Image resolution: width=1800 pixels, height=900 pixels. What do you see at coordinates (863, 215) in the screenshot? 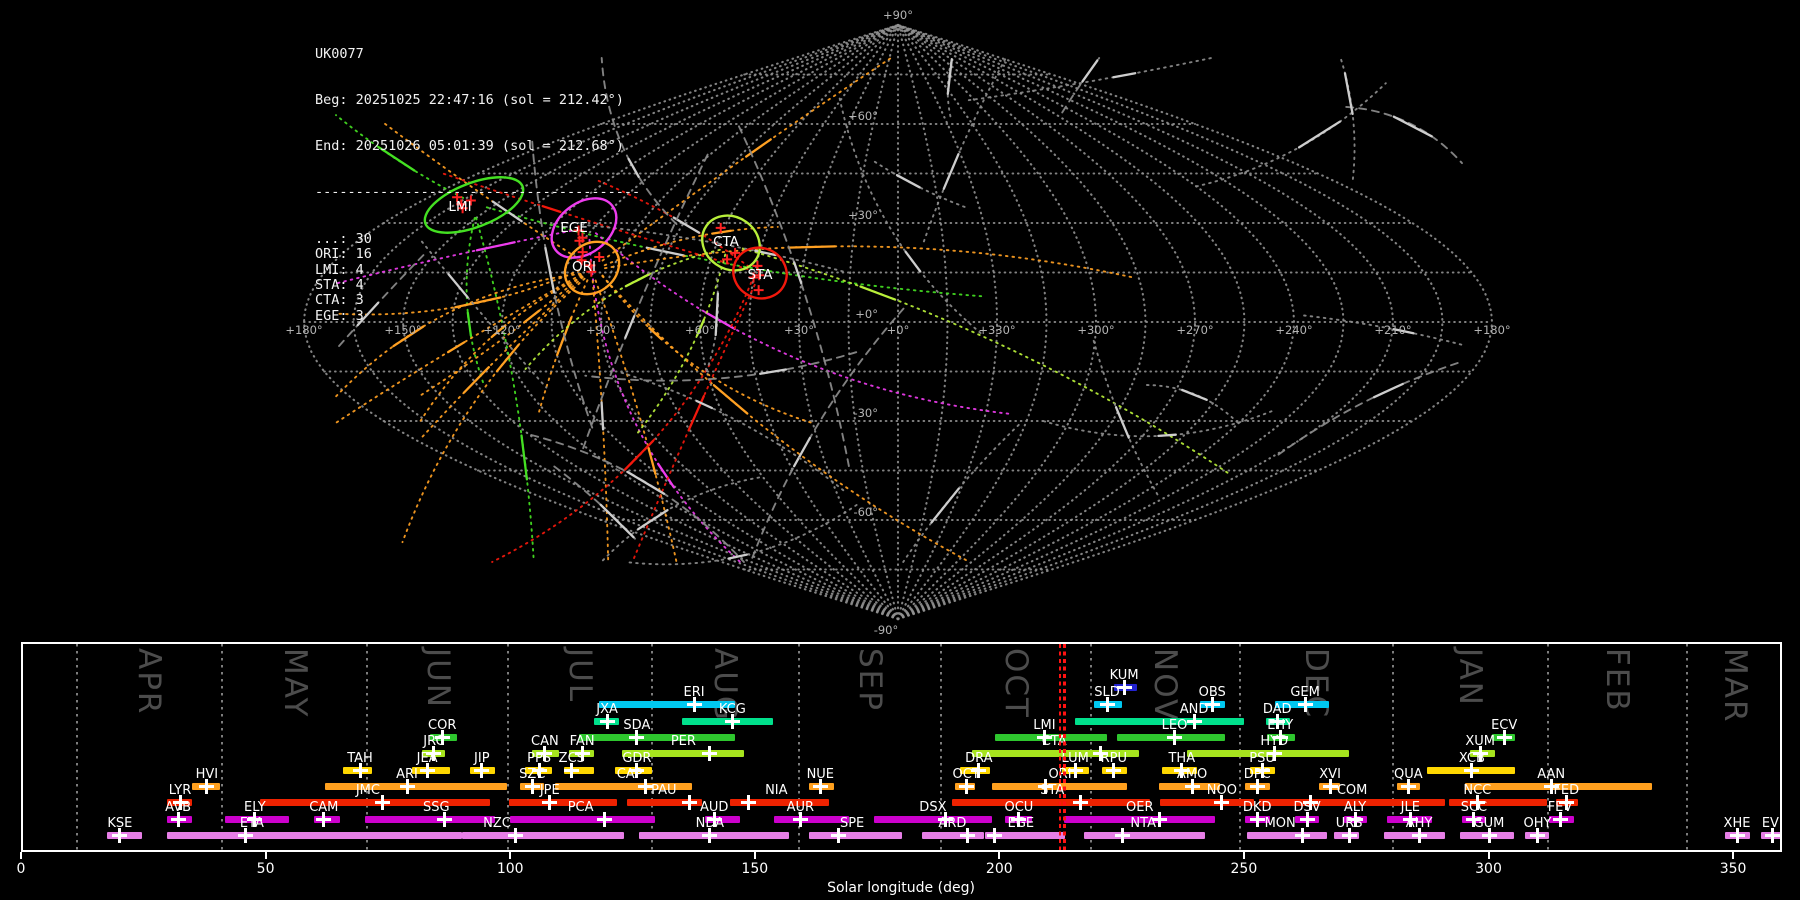
I see `dec-label: +30°` at bounding box center [863, 215].